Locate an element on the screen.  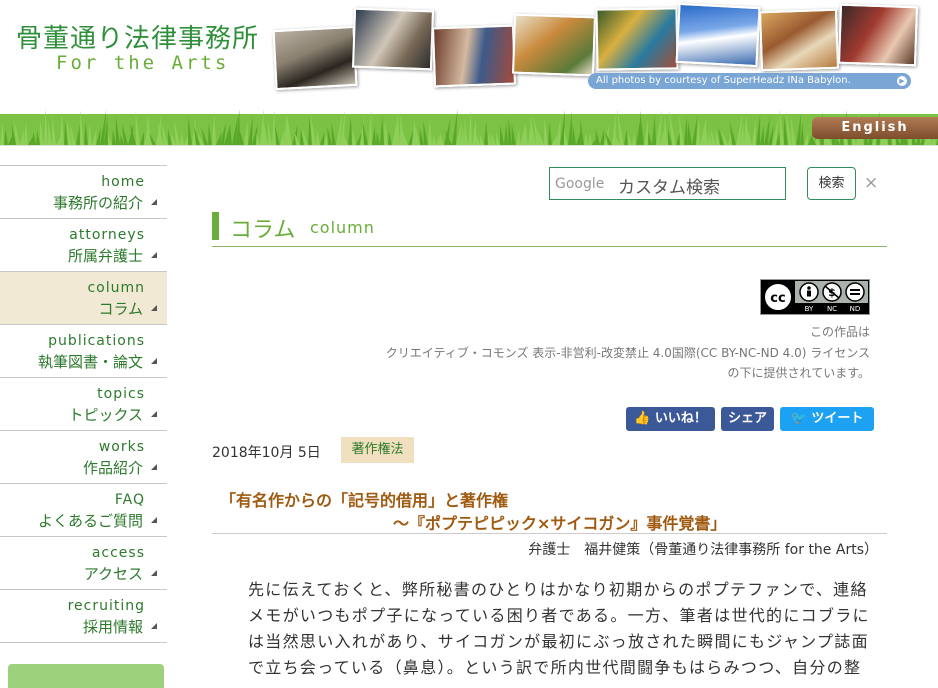
nav-label-en: home is located at coordinates (123, 182).